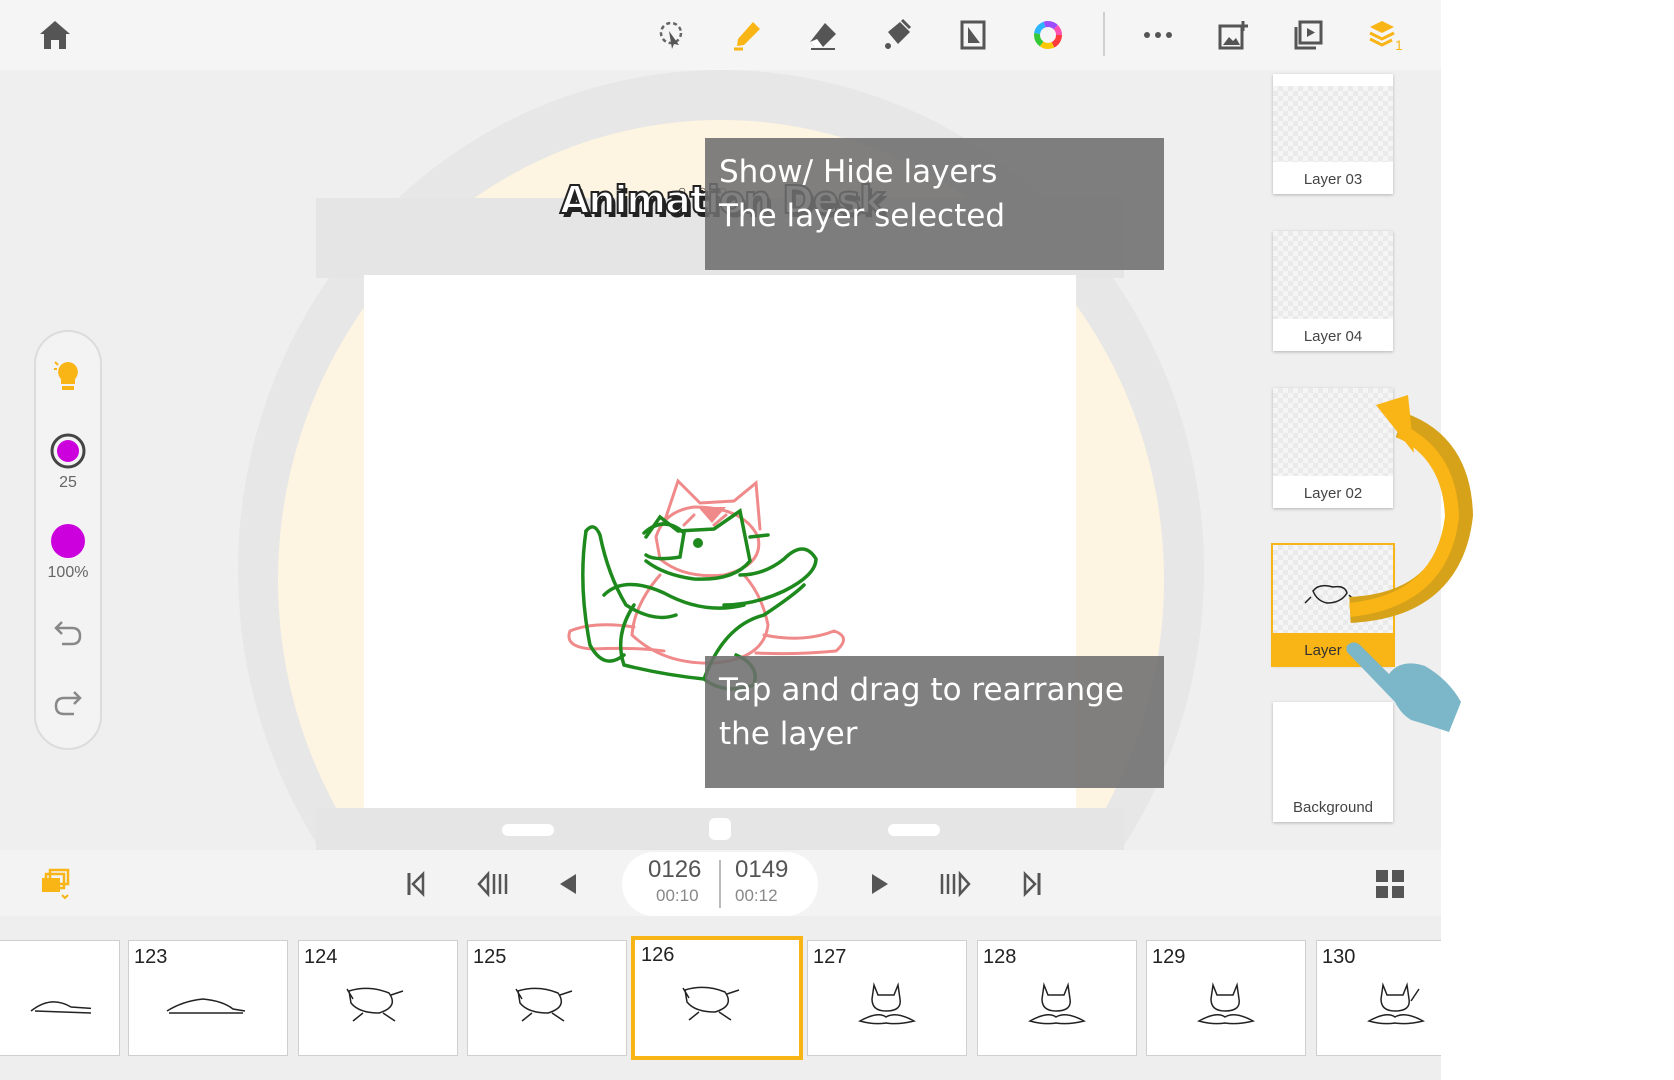 This screenshot has width=1674, height=1080. Describe the element at coordinates (1333, 807) in the screenshot. I see `layer-name: Background` at that location.